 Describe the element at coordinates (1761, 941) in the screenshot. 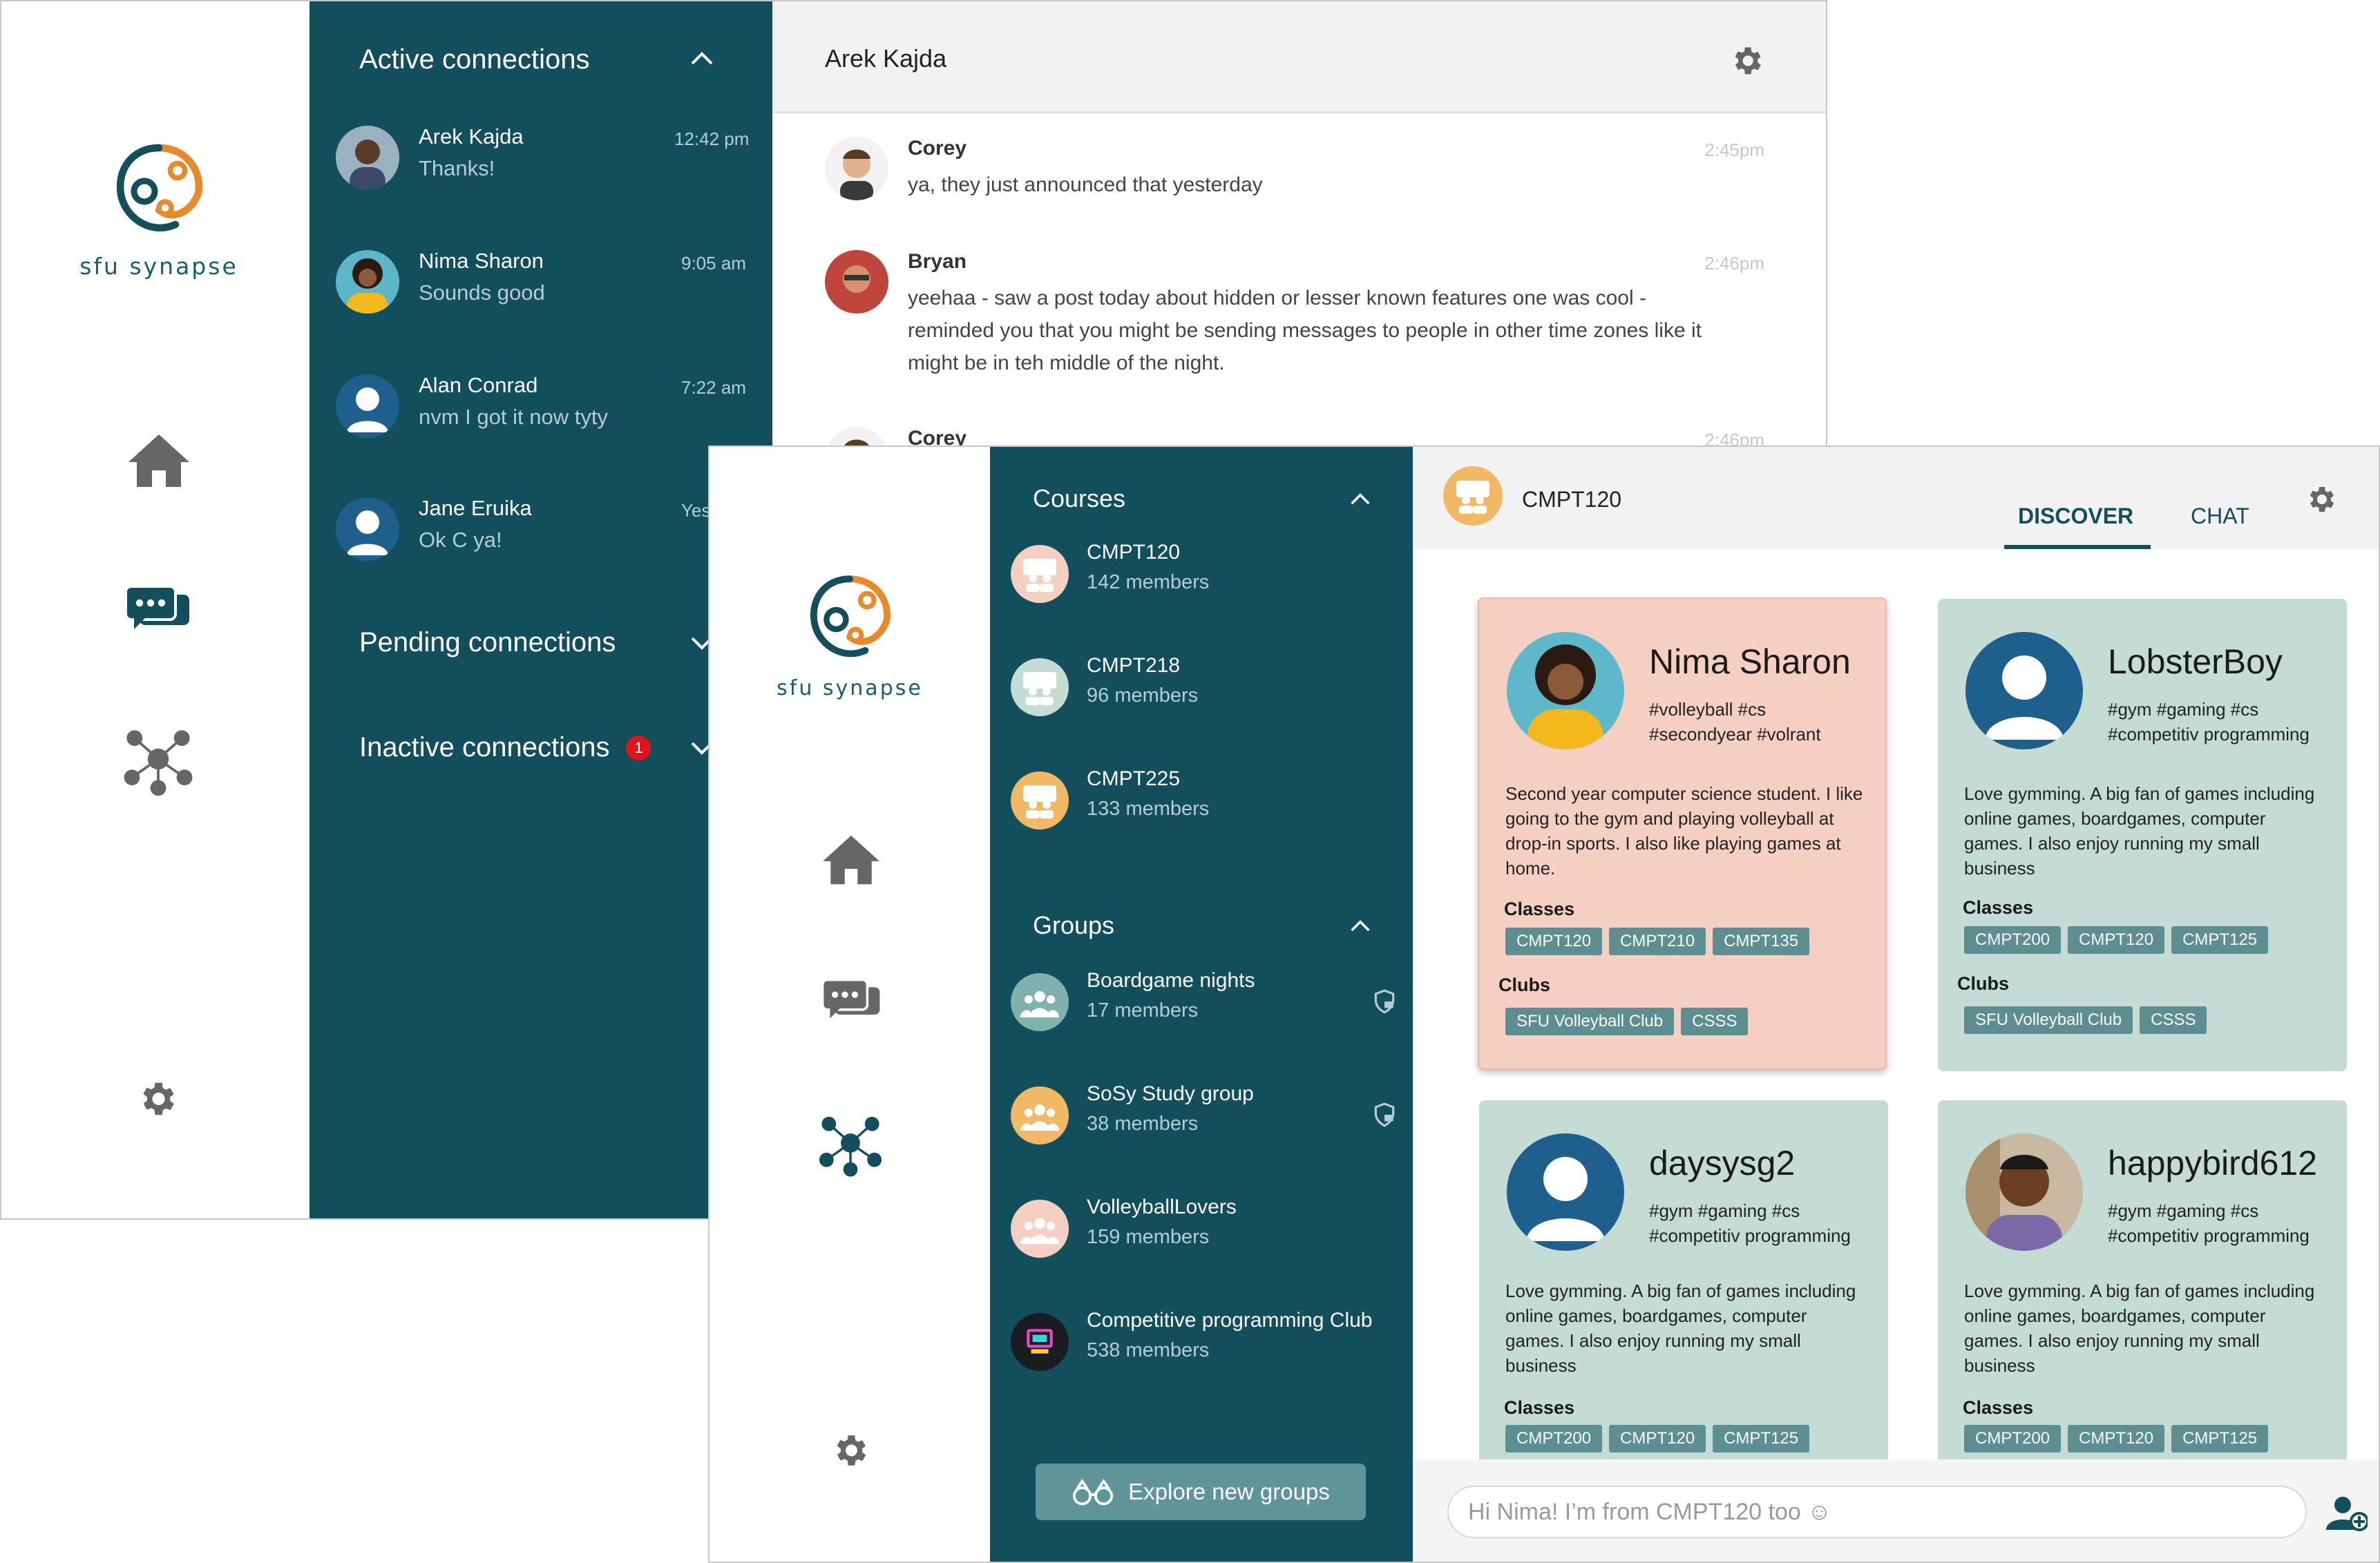

I see `class-chip: CMPT135` at that location.